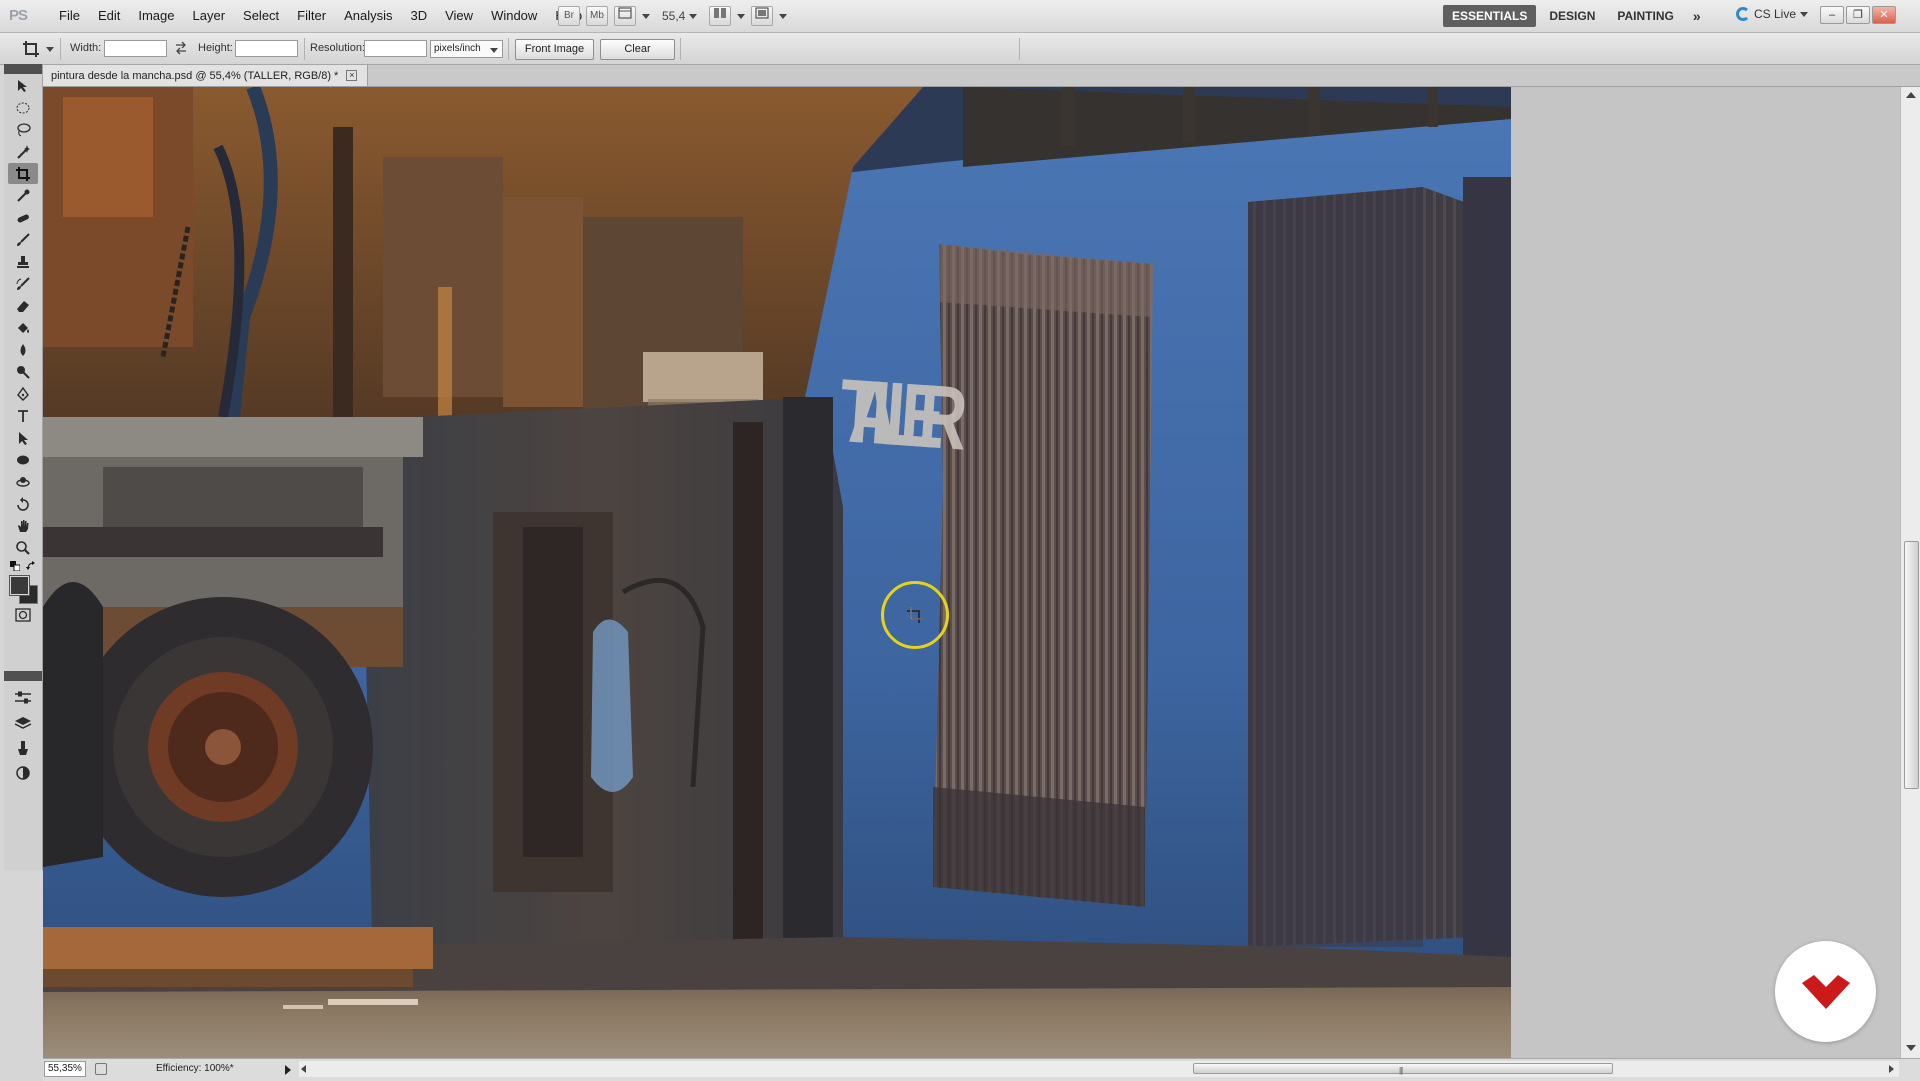 The width and height of the screenshot is (1920, 1081). Describe the element at coordinates (1572, 16) in the screenshot. I see `workspace-design: DESIGN` at that location.